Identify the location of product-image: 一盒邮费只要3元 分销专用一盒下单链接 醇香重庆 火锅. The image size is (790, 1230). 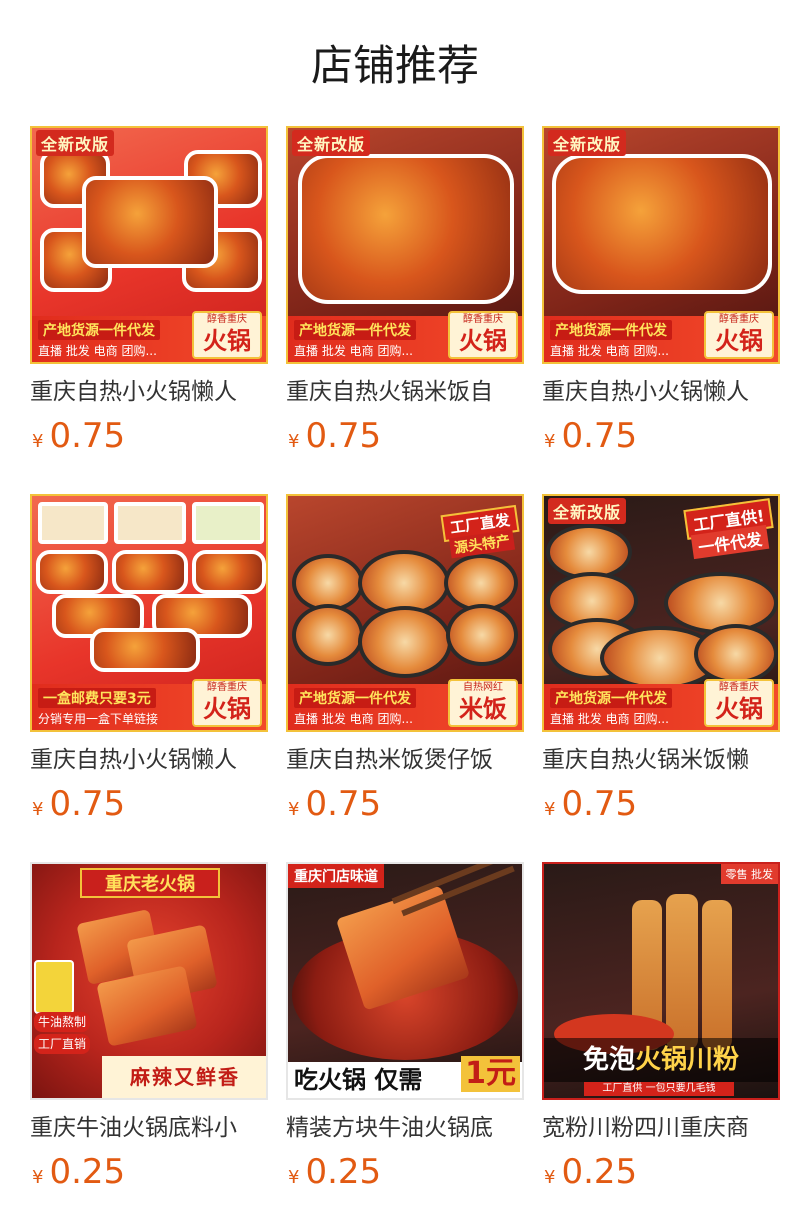
(149, 613).